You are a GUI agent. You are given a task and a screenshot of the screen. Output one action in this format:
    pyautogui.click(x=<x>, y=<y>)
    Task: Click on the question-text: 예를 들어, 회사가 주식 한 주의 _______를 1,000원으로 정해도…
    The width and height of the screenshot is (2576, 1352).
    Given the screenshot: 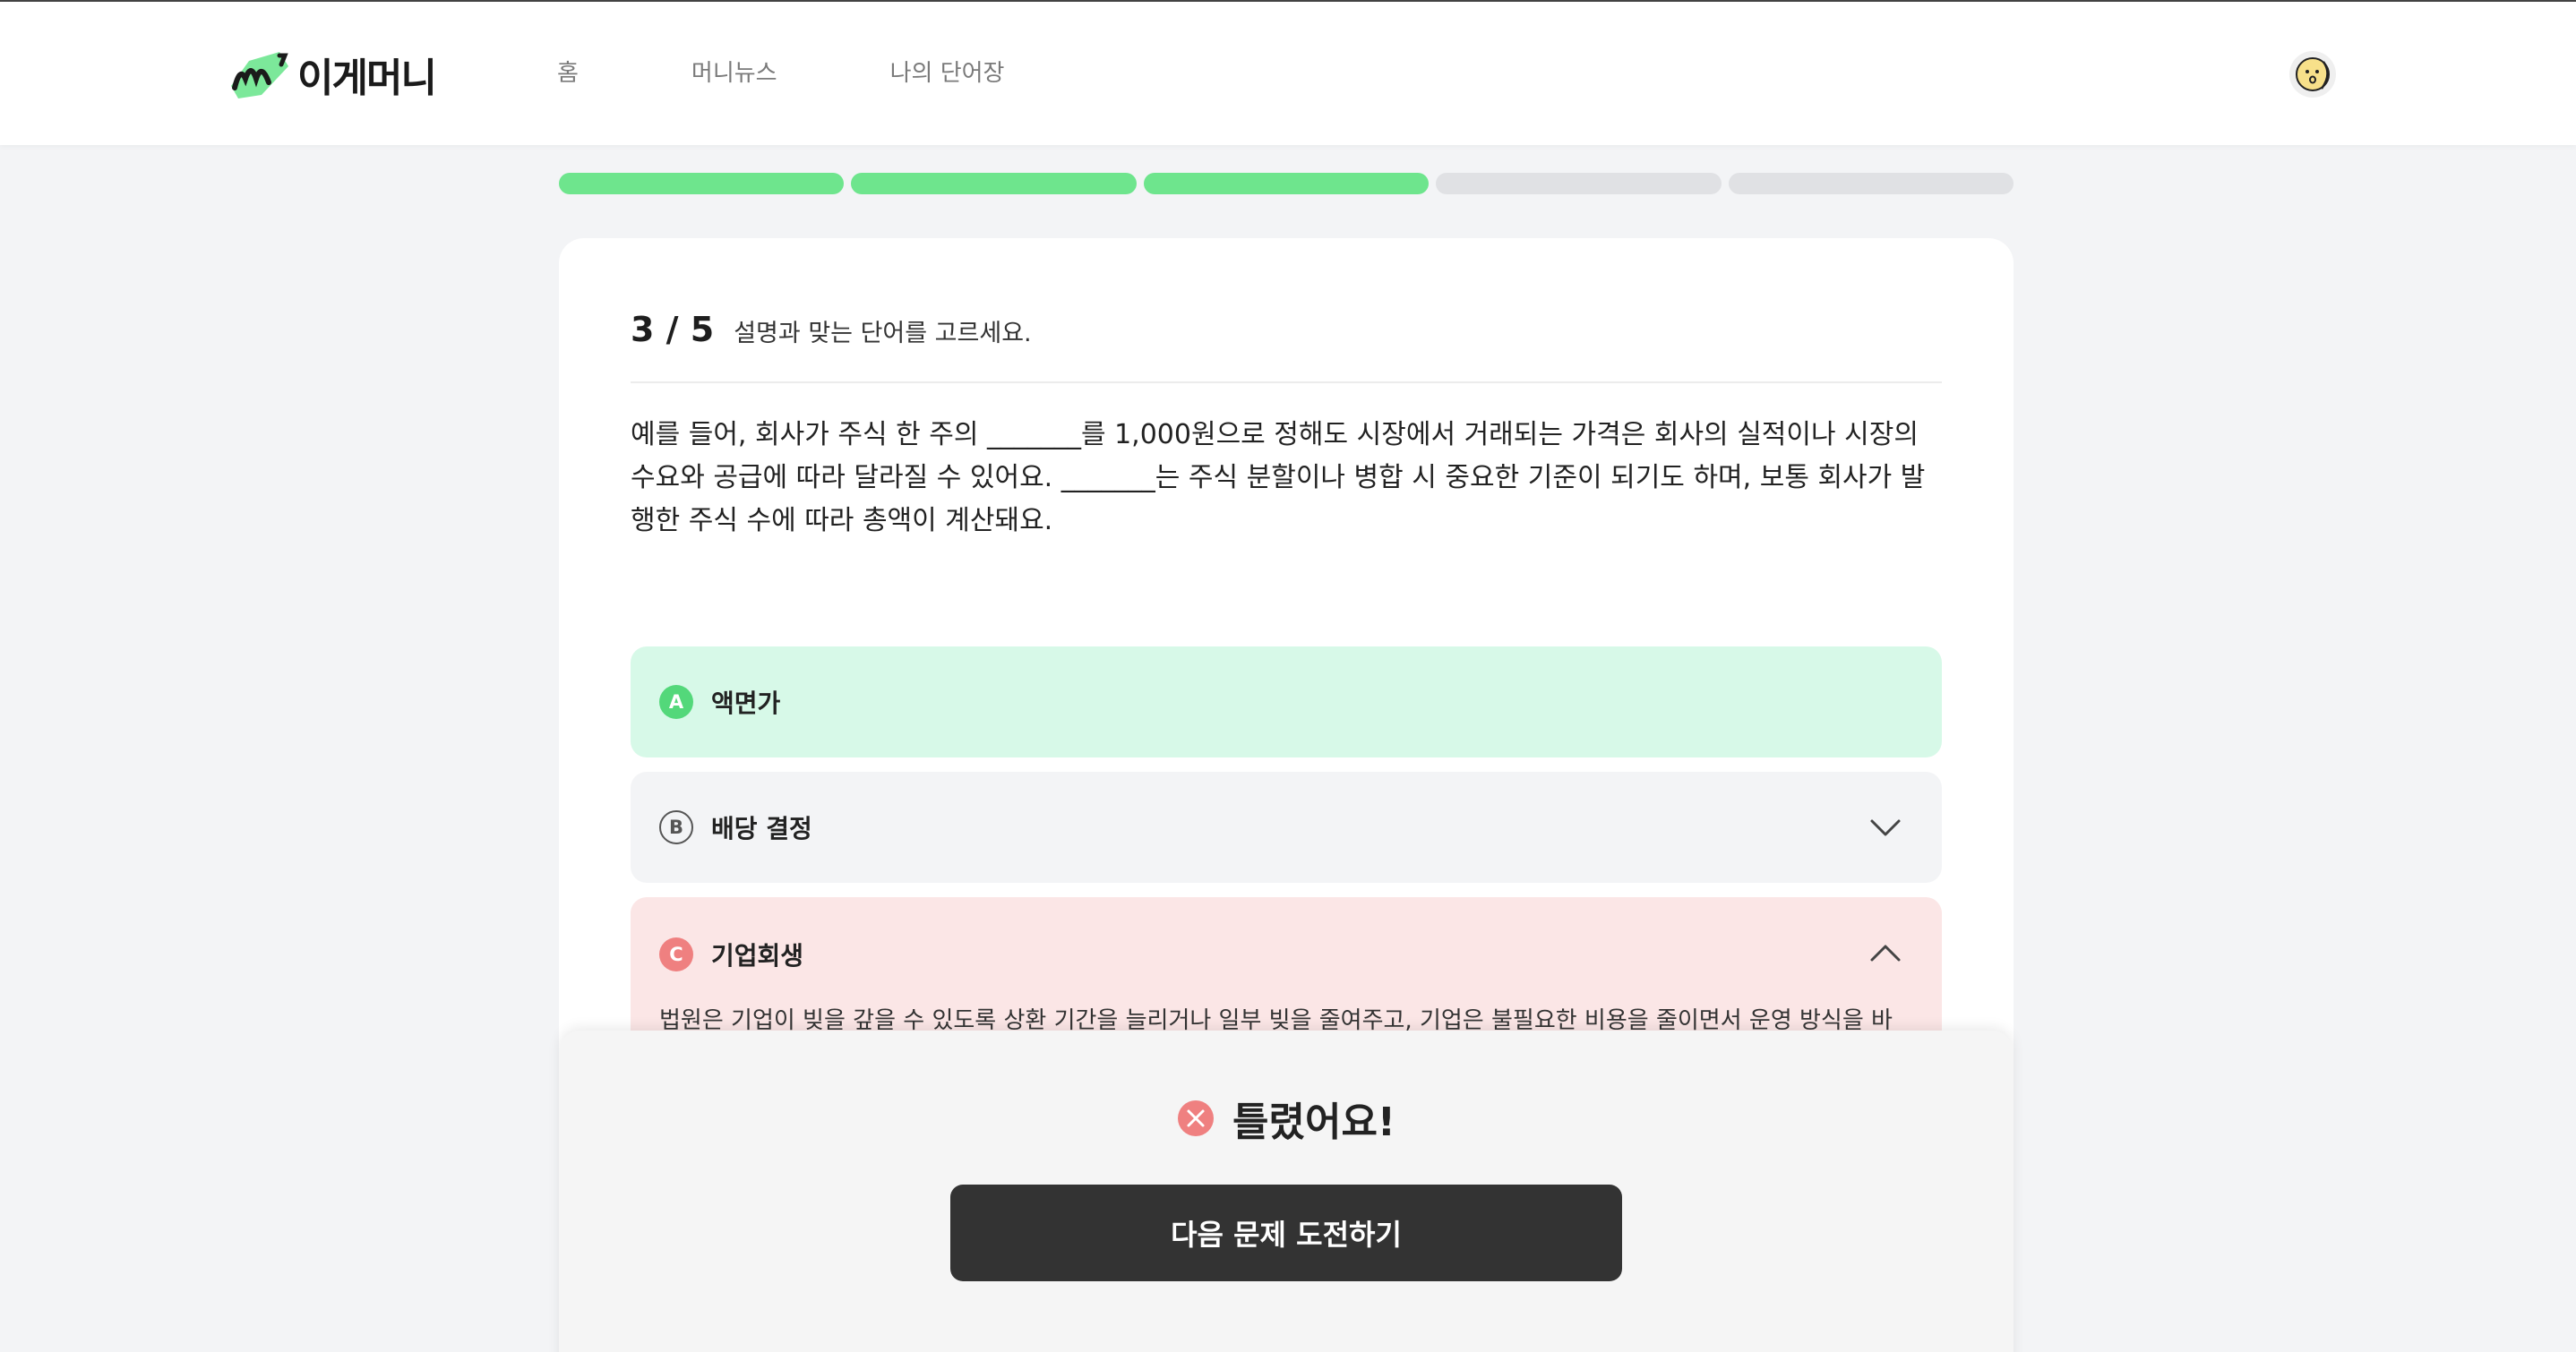 What is the action you would take?
    pyautogui.click(x=1278, y=478)
    